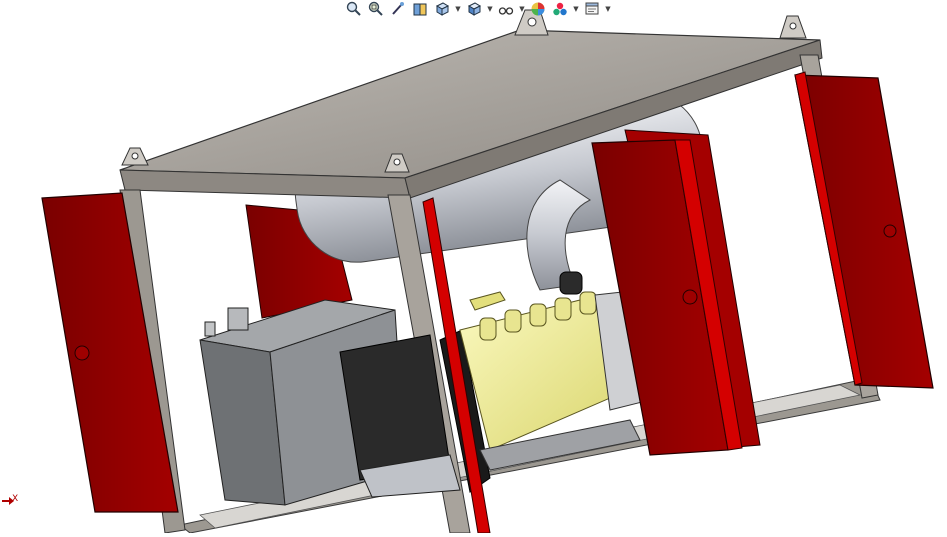 The image size is (947, 537). I want to click on heads-up-view-toolbar: ▼ ▼ ▼ ▼ ▼, so click(478, 9).